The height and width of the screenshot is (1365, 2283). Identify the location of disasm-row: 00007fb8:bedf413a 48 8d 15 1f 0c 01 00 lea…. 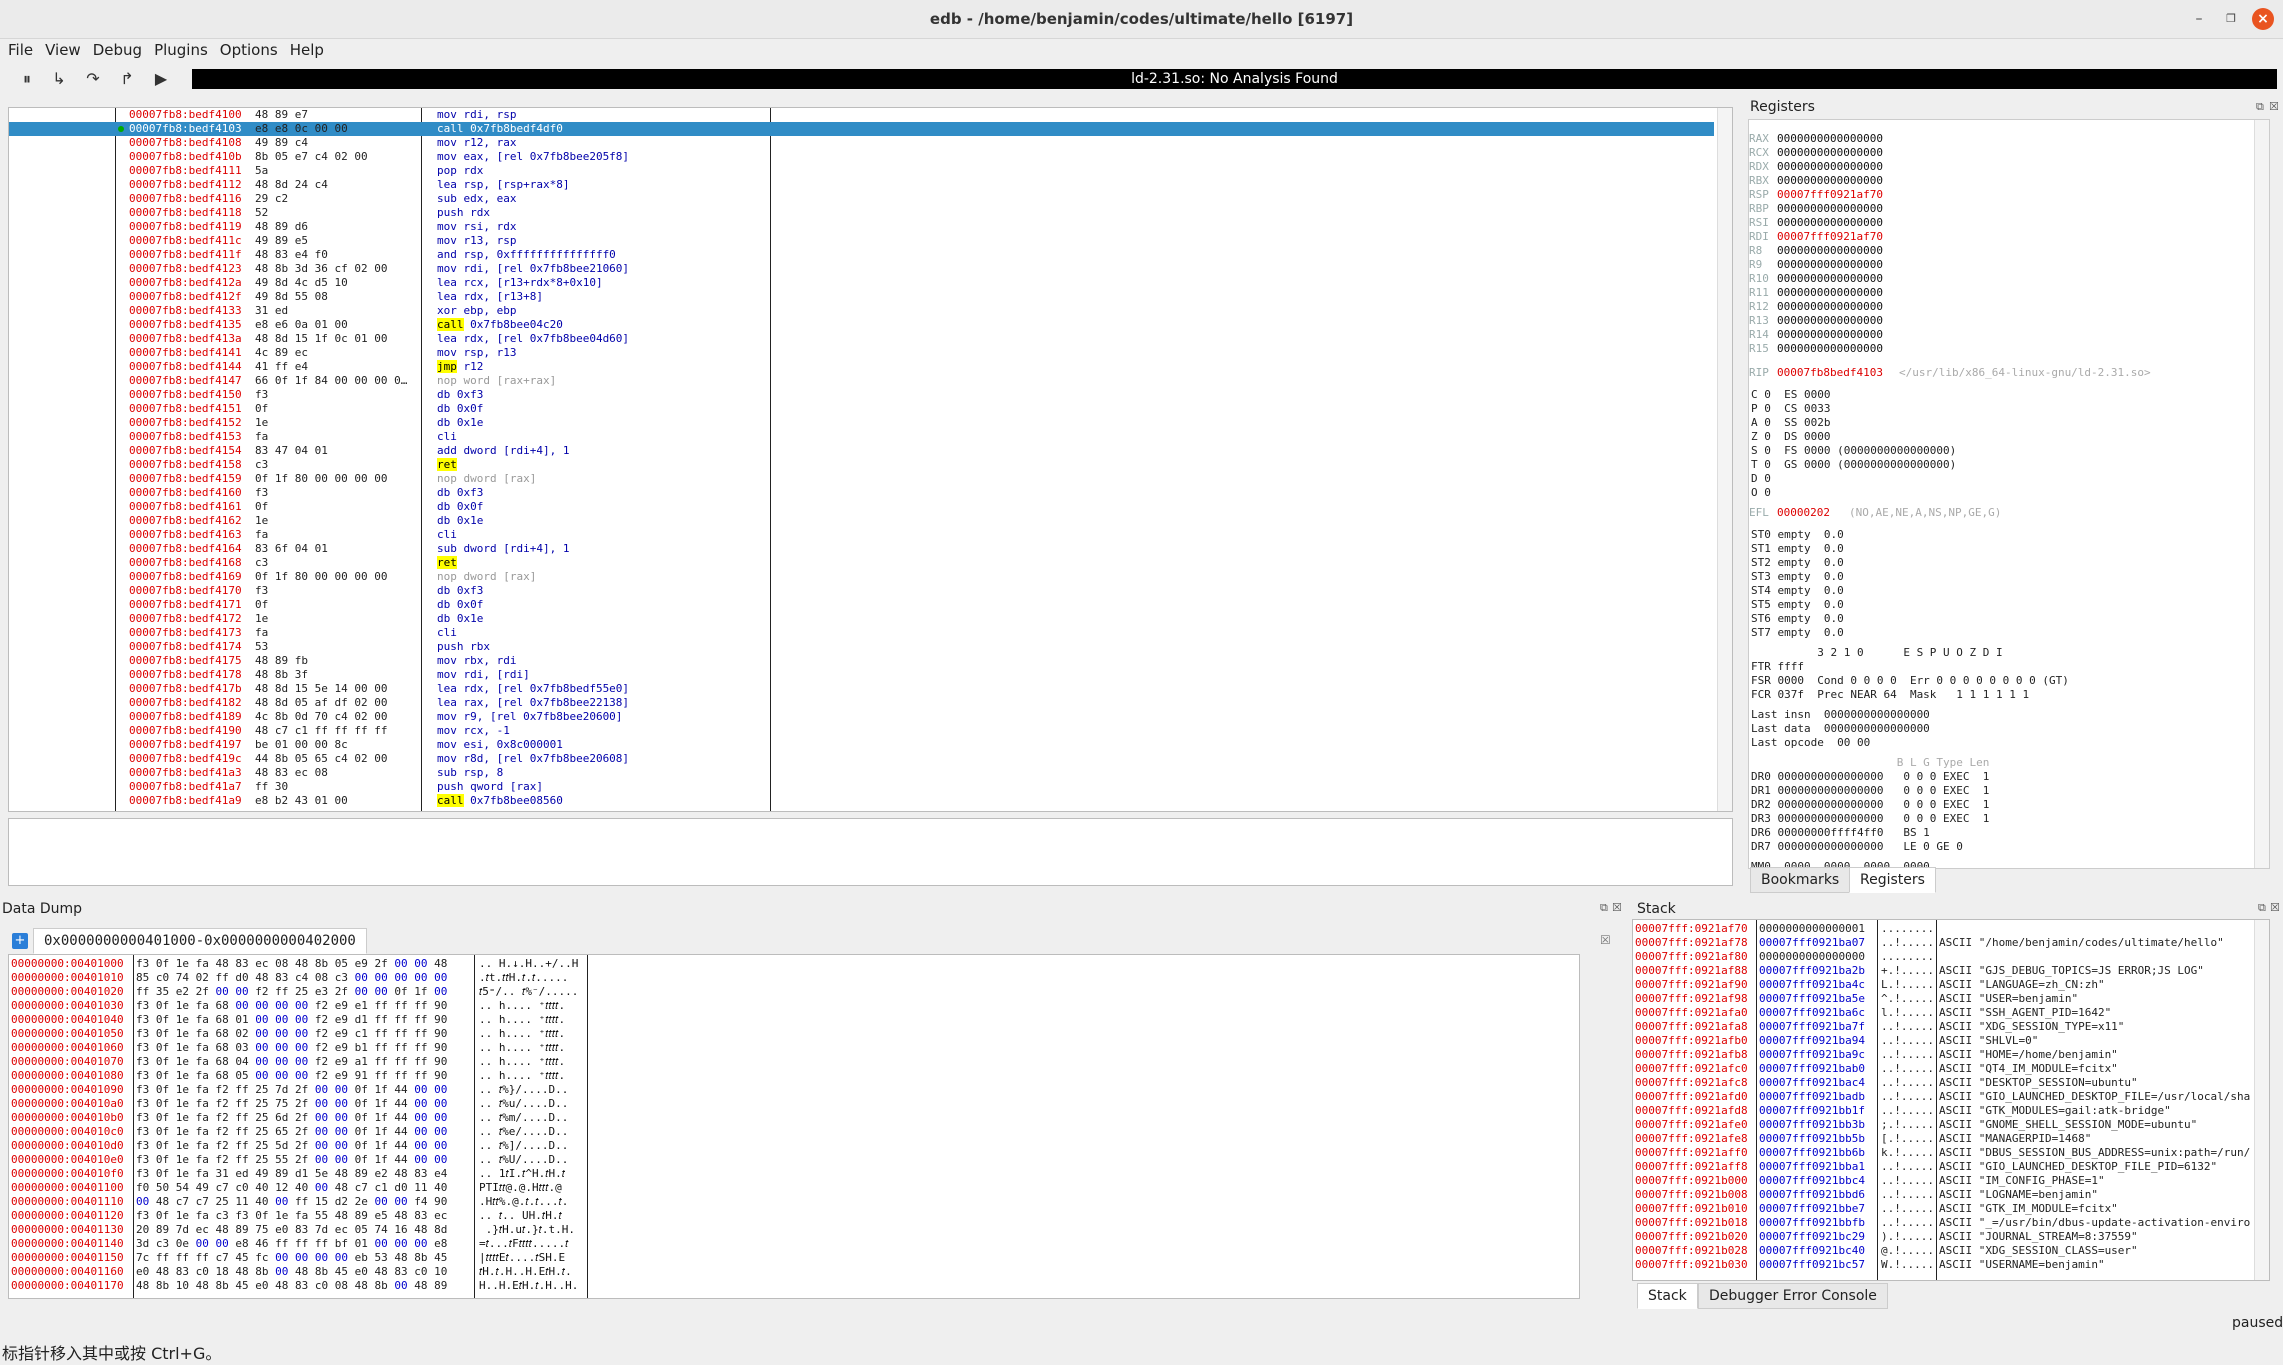
(861, 339).